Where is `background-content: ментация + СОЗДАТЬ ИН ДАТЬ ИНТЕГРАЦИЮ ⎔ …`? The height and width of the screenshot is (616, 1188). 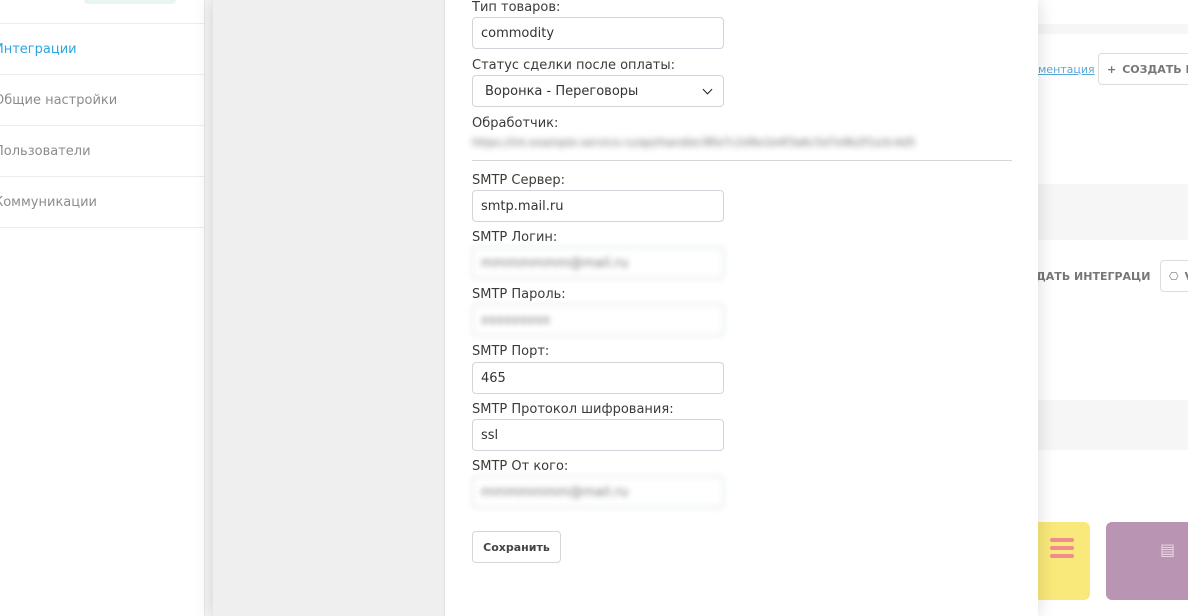 background-content: ментация + СОЗДАТЬ ИН ДАТЬ ИНТЕГРАЦИЮ ⎔ … is located at coordinates (1112, 308).